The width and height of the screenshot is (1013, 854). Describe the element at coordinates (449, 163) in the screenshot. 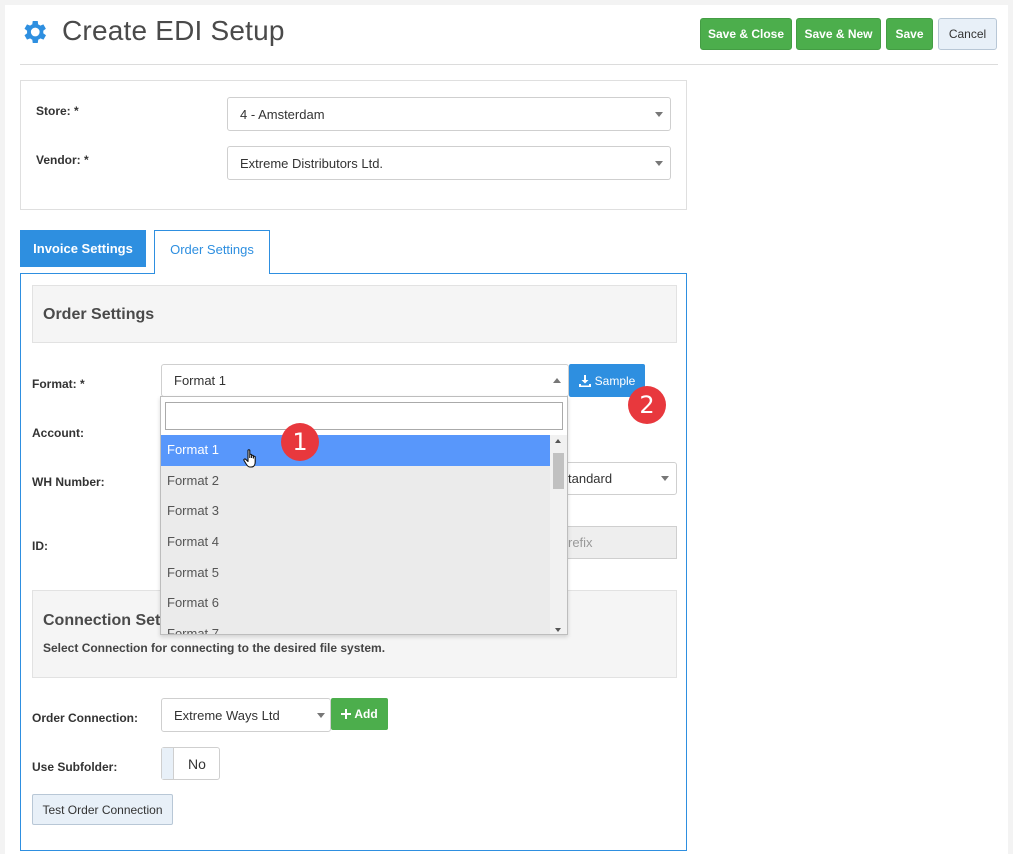

I see `vendor-select: Extreme Distributors Ltd.` at that location.